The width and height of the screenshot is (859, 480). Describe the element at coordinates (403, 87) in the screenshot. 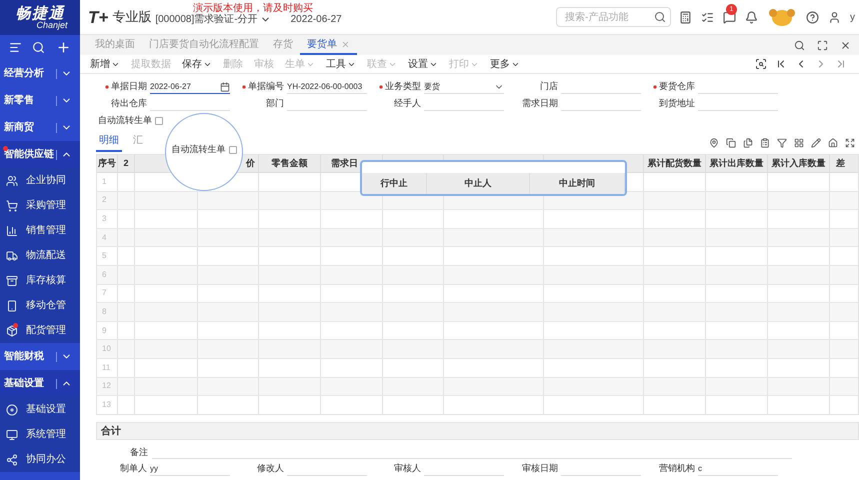

I see `field-label: 业务类型` at that location.